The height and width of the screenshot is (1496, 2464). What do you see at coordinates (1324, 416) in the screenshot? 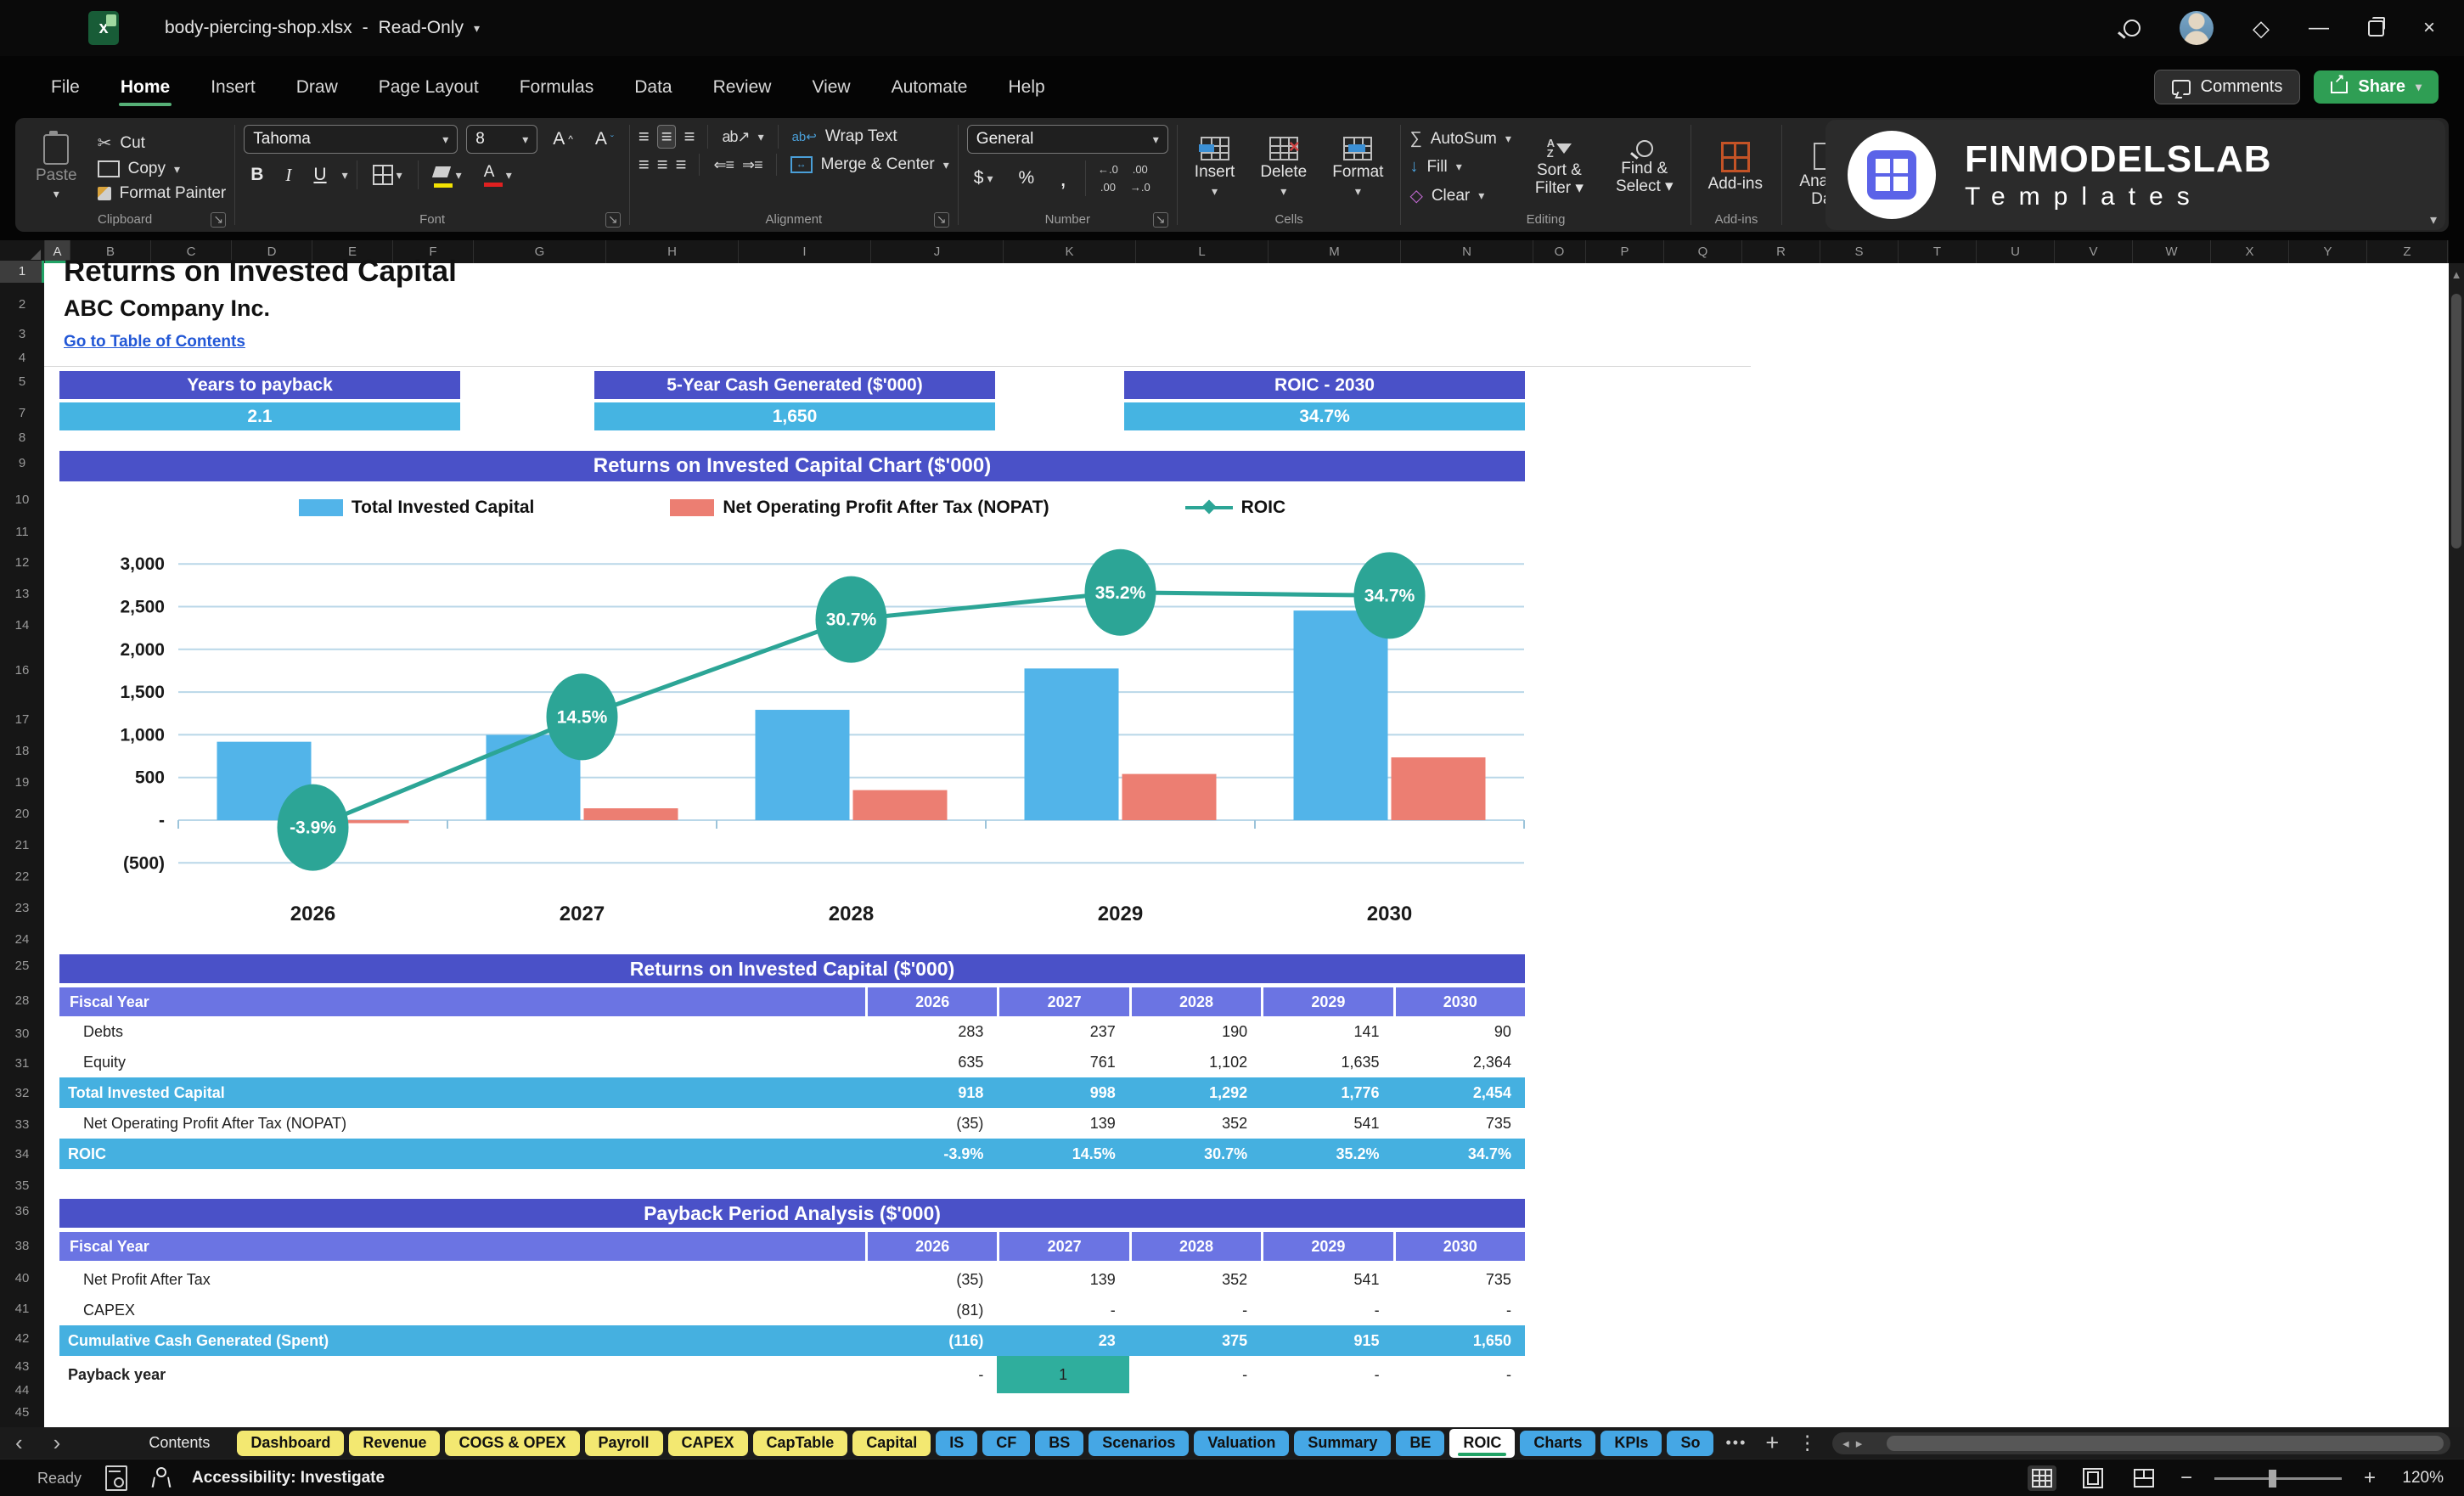
I see `kpi-value: 34.7%` at bounding box center [1324, 416].